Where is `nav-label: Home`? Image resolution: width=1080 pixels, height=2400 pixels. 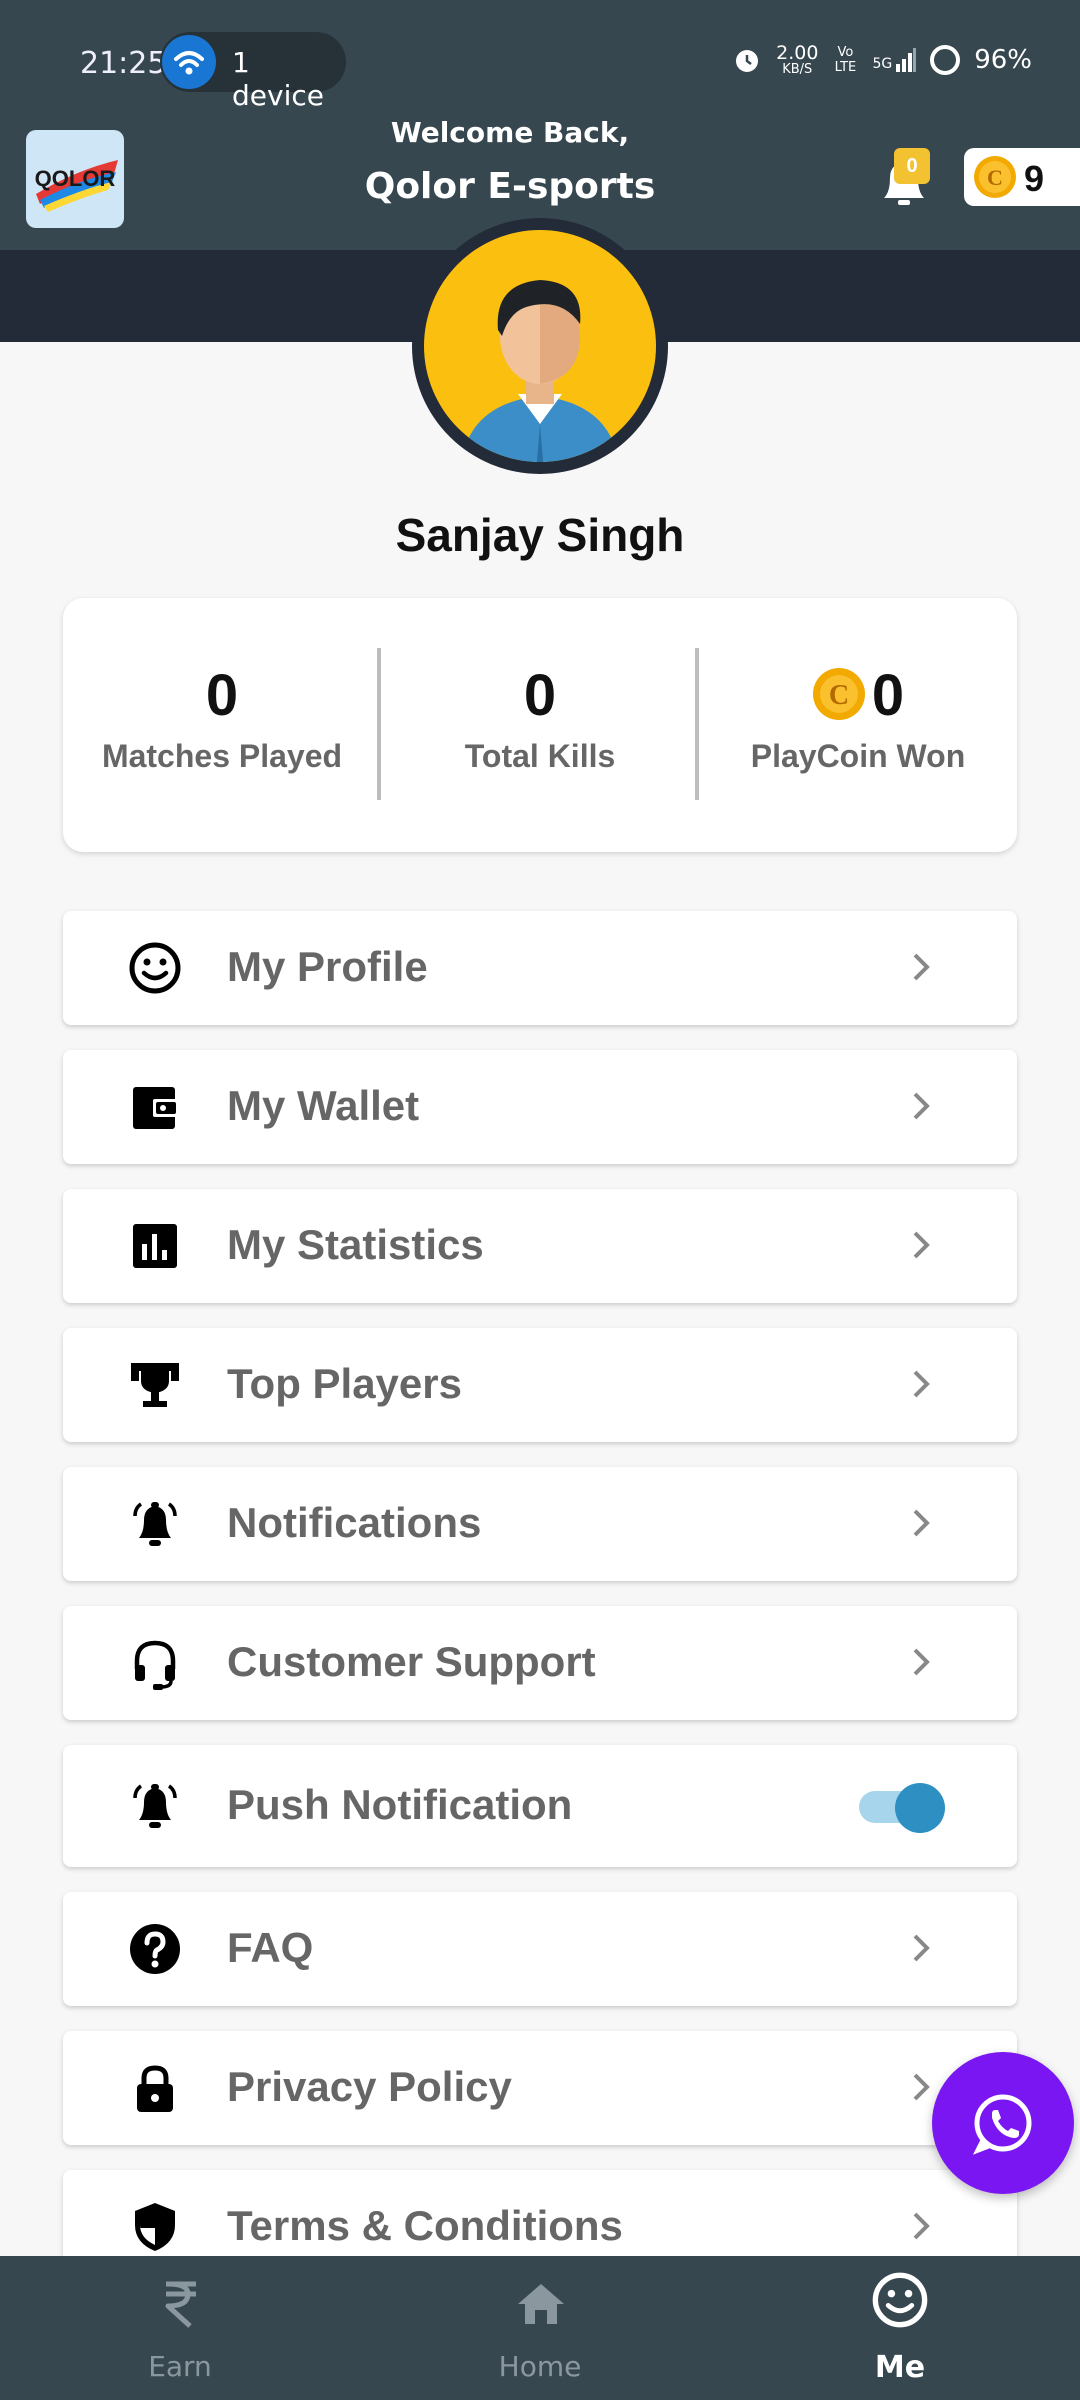 nav-label: Home is located at coordinates (540, 2366).